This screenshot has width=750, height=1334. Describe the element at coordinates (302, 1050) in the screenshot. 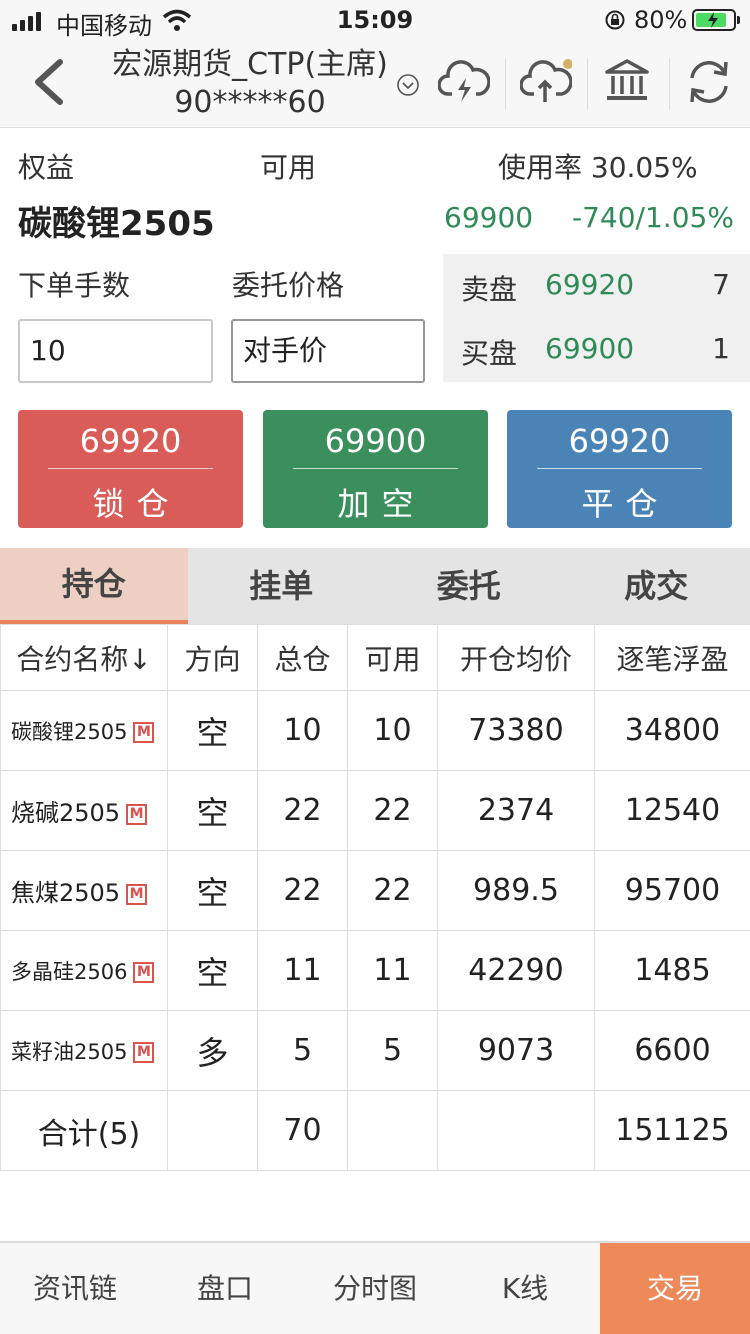

I see `total-cell: 5` at that location.